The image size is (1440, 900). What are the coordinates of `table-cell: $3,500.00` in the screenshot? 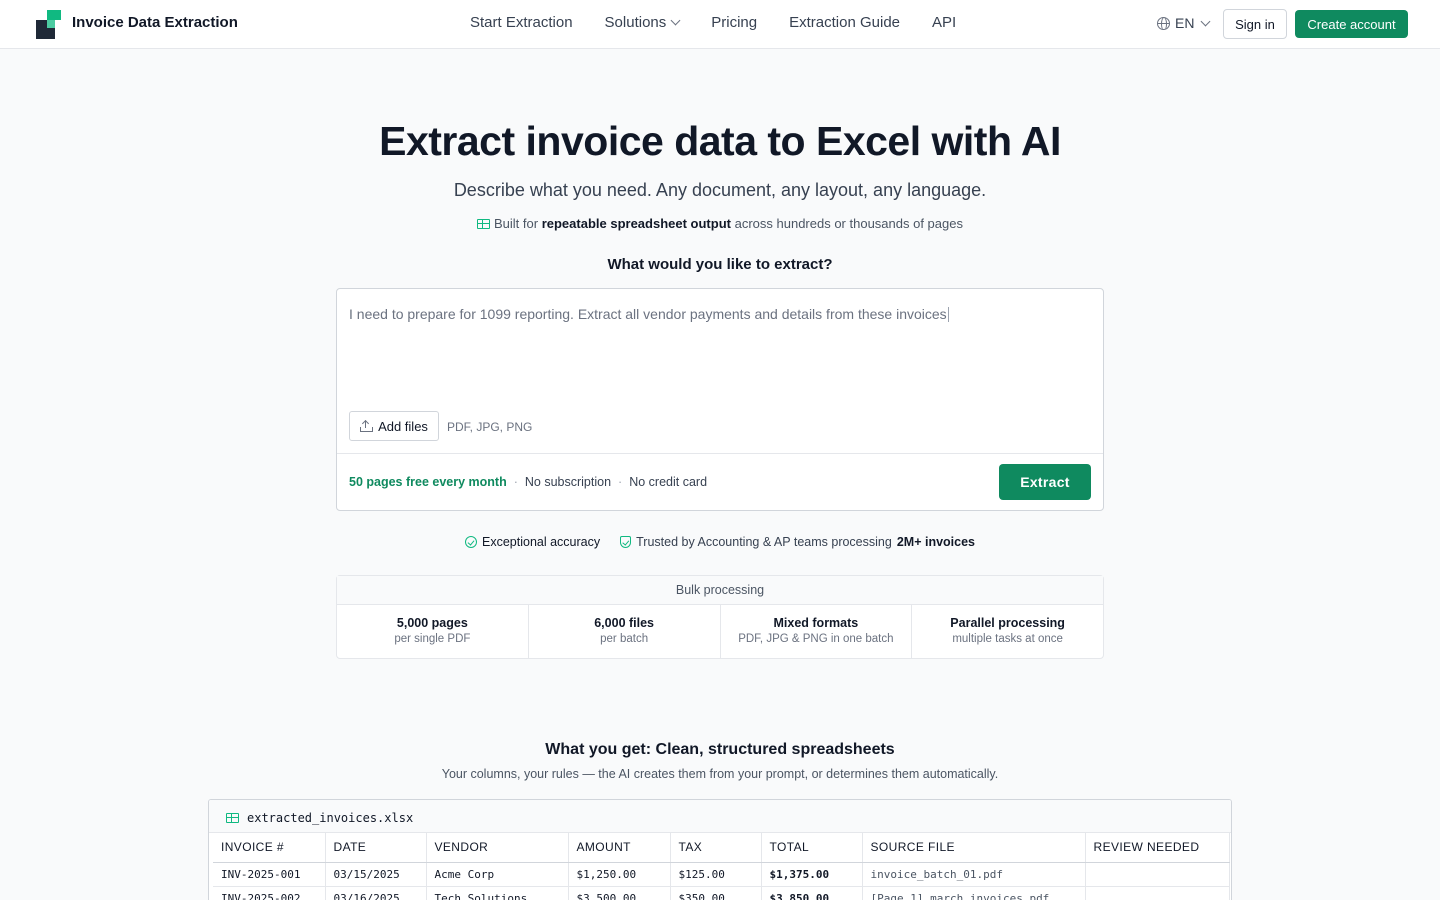 It's located at (619, 893).